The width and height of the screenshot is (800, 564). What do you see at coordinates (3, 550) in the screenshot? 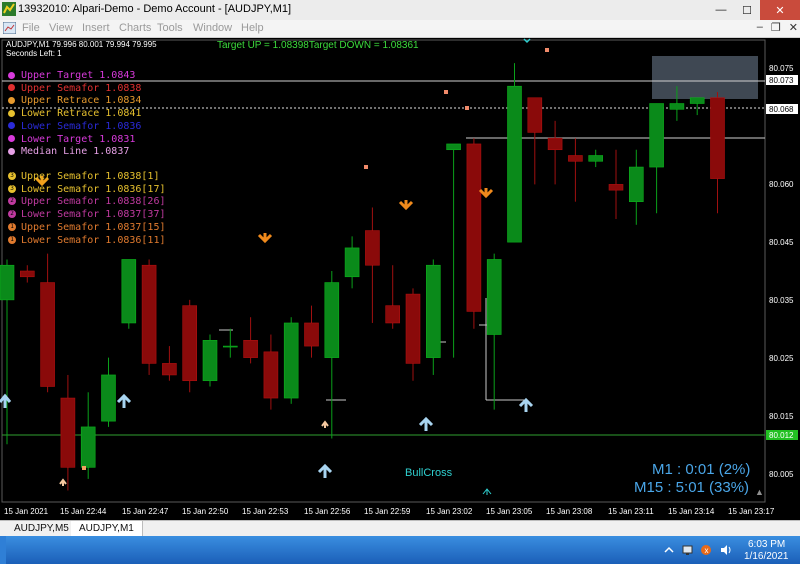
I see `taskbar-edge` at bounding box center [3, 550].